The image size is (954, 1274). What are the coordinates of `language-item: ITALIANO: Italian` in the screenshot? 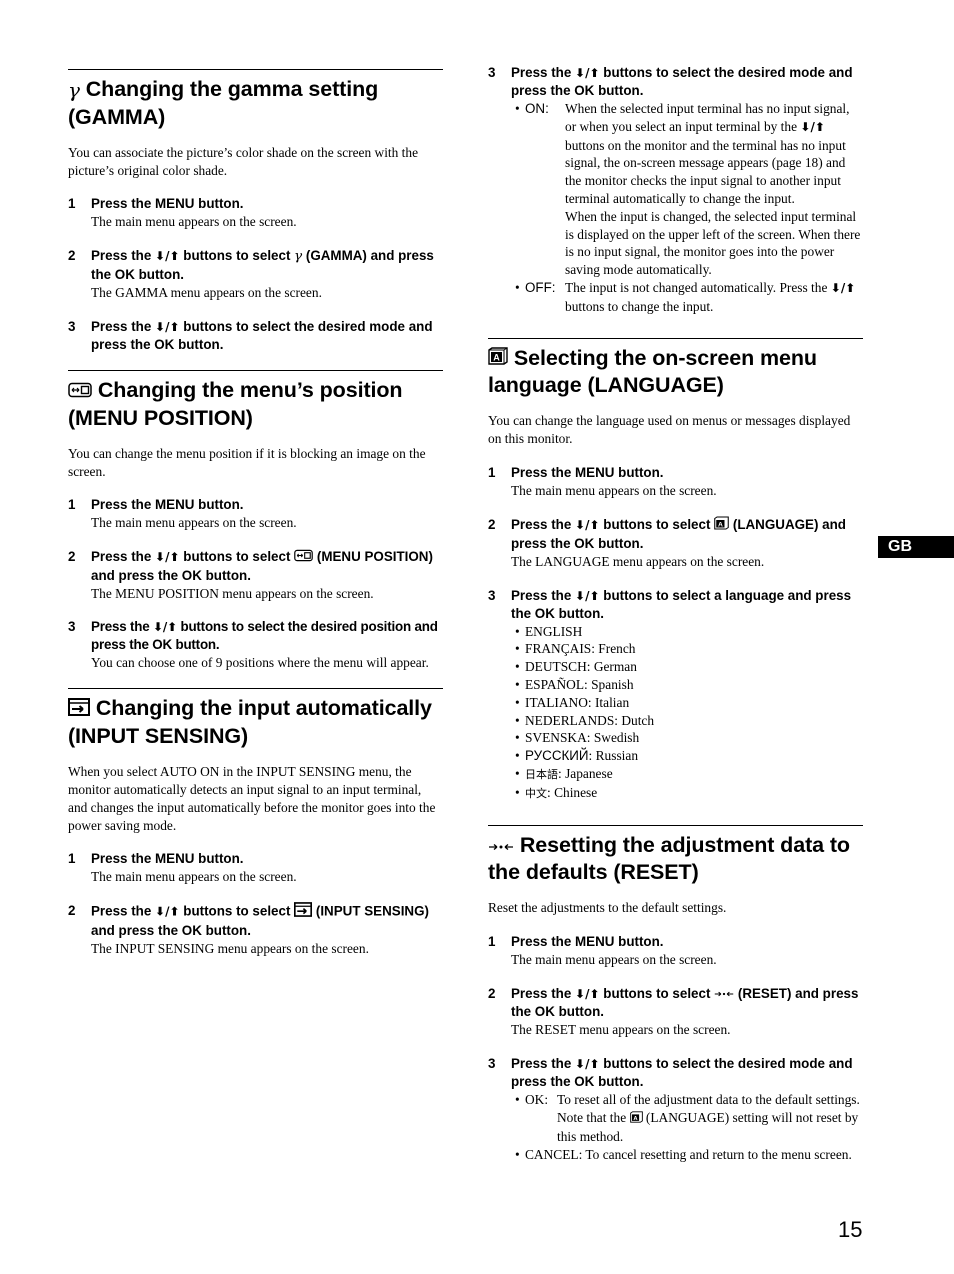 It's located at (687, 703).